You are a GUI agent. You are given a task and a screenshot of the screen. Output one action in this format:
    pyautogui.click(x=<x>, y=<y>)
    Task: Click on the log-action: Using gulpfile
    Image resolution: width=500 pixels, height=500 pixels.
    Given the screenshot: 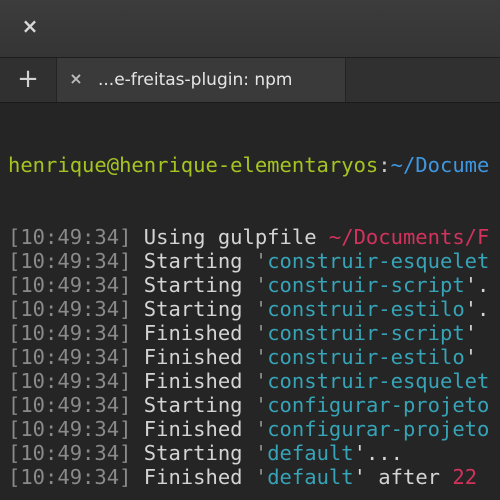 What is the action you would take?
    pyautogui.click(x=230, y=237)
    